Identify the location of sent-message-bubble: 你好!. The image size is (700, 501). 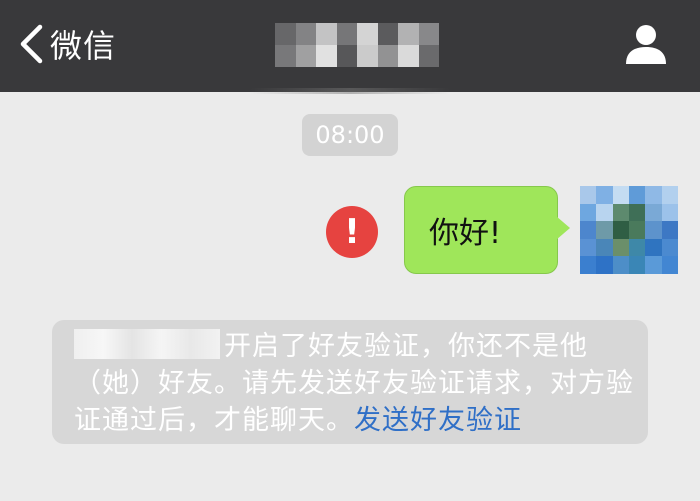
(481, 230).